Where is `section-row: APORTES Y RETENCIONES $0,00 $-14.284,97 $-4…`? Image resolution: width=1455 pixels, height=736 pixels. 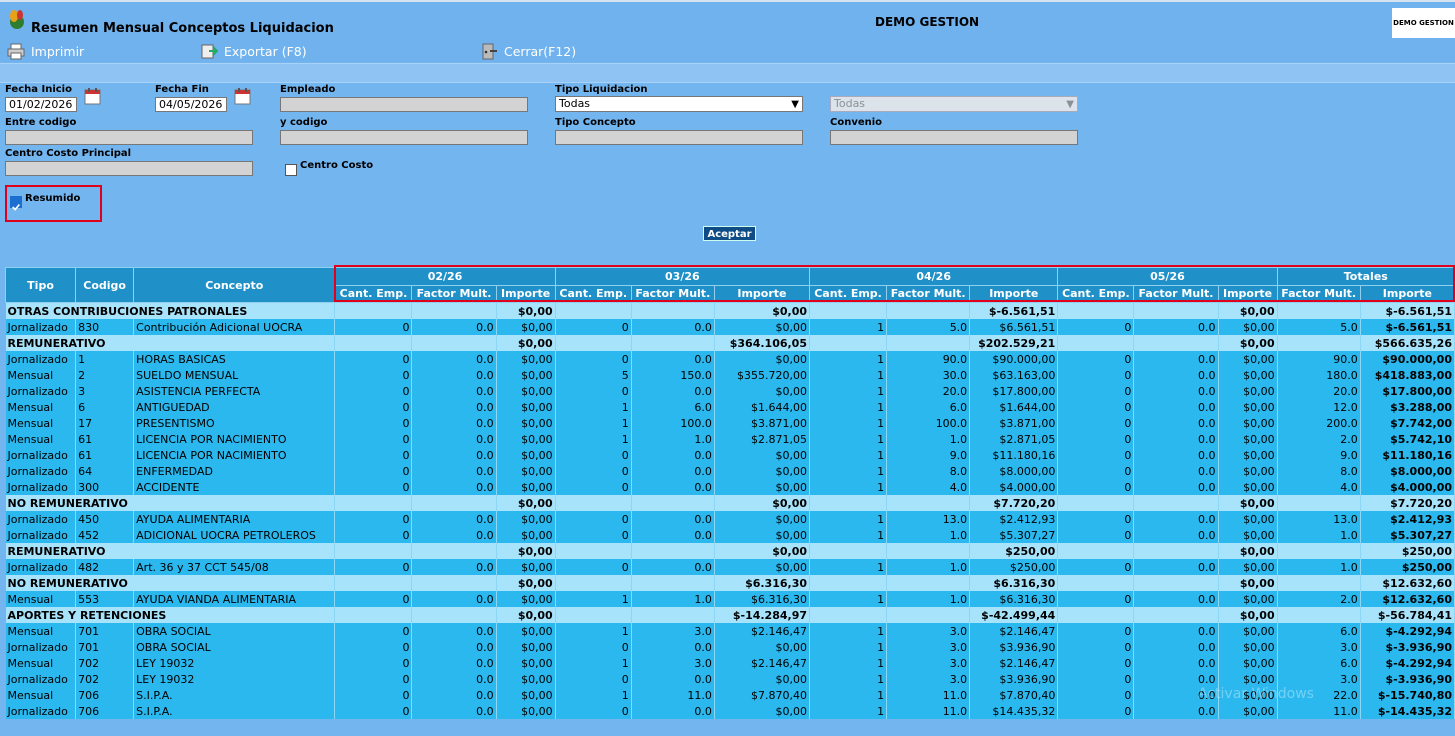
section-row: APORTES Y RETENCIONES $0,00 $-14.284,97 $-4… is located at coordinates (730, 615).